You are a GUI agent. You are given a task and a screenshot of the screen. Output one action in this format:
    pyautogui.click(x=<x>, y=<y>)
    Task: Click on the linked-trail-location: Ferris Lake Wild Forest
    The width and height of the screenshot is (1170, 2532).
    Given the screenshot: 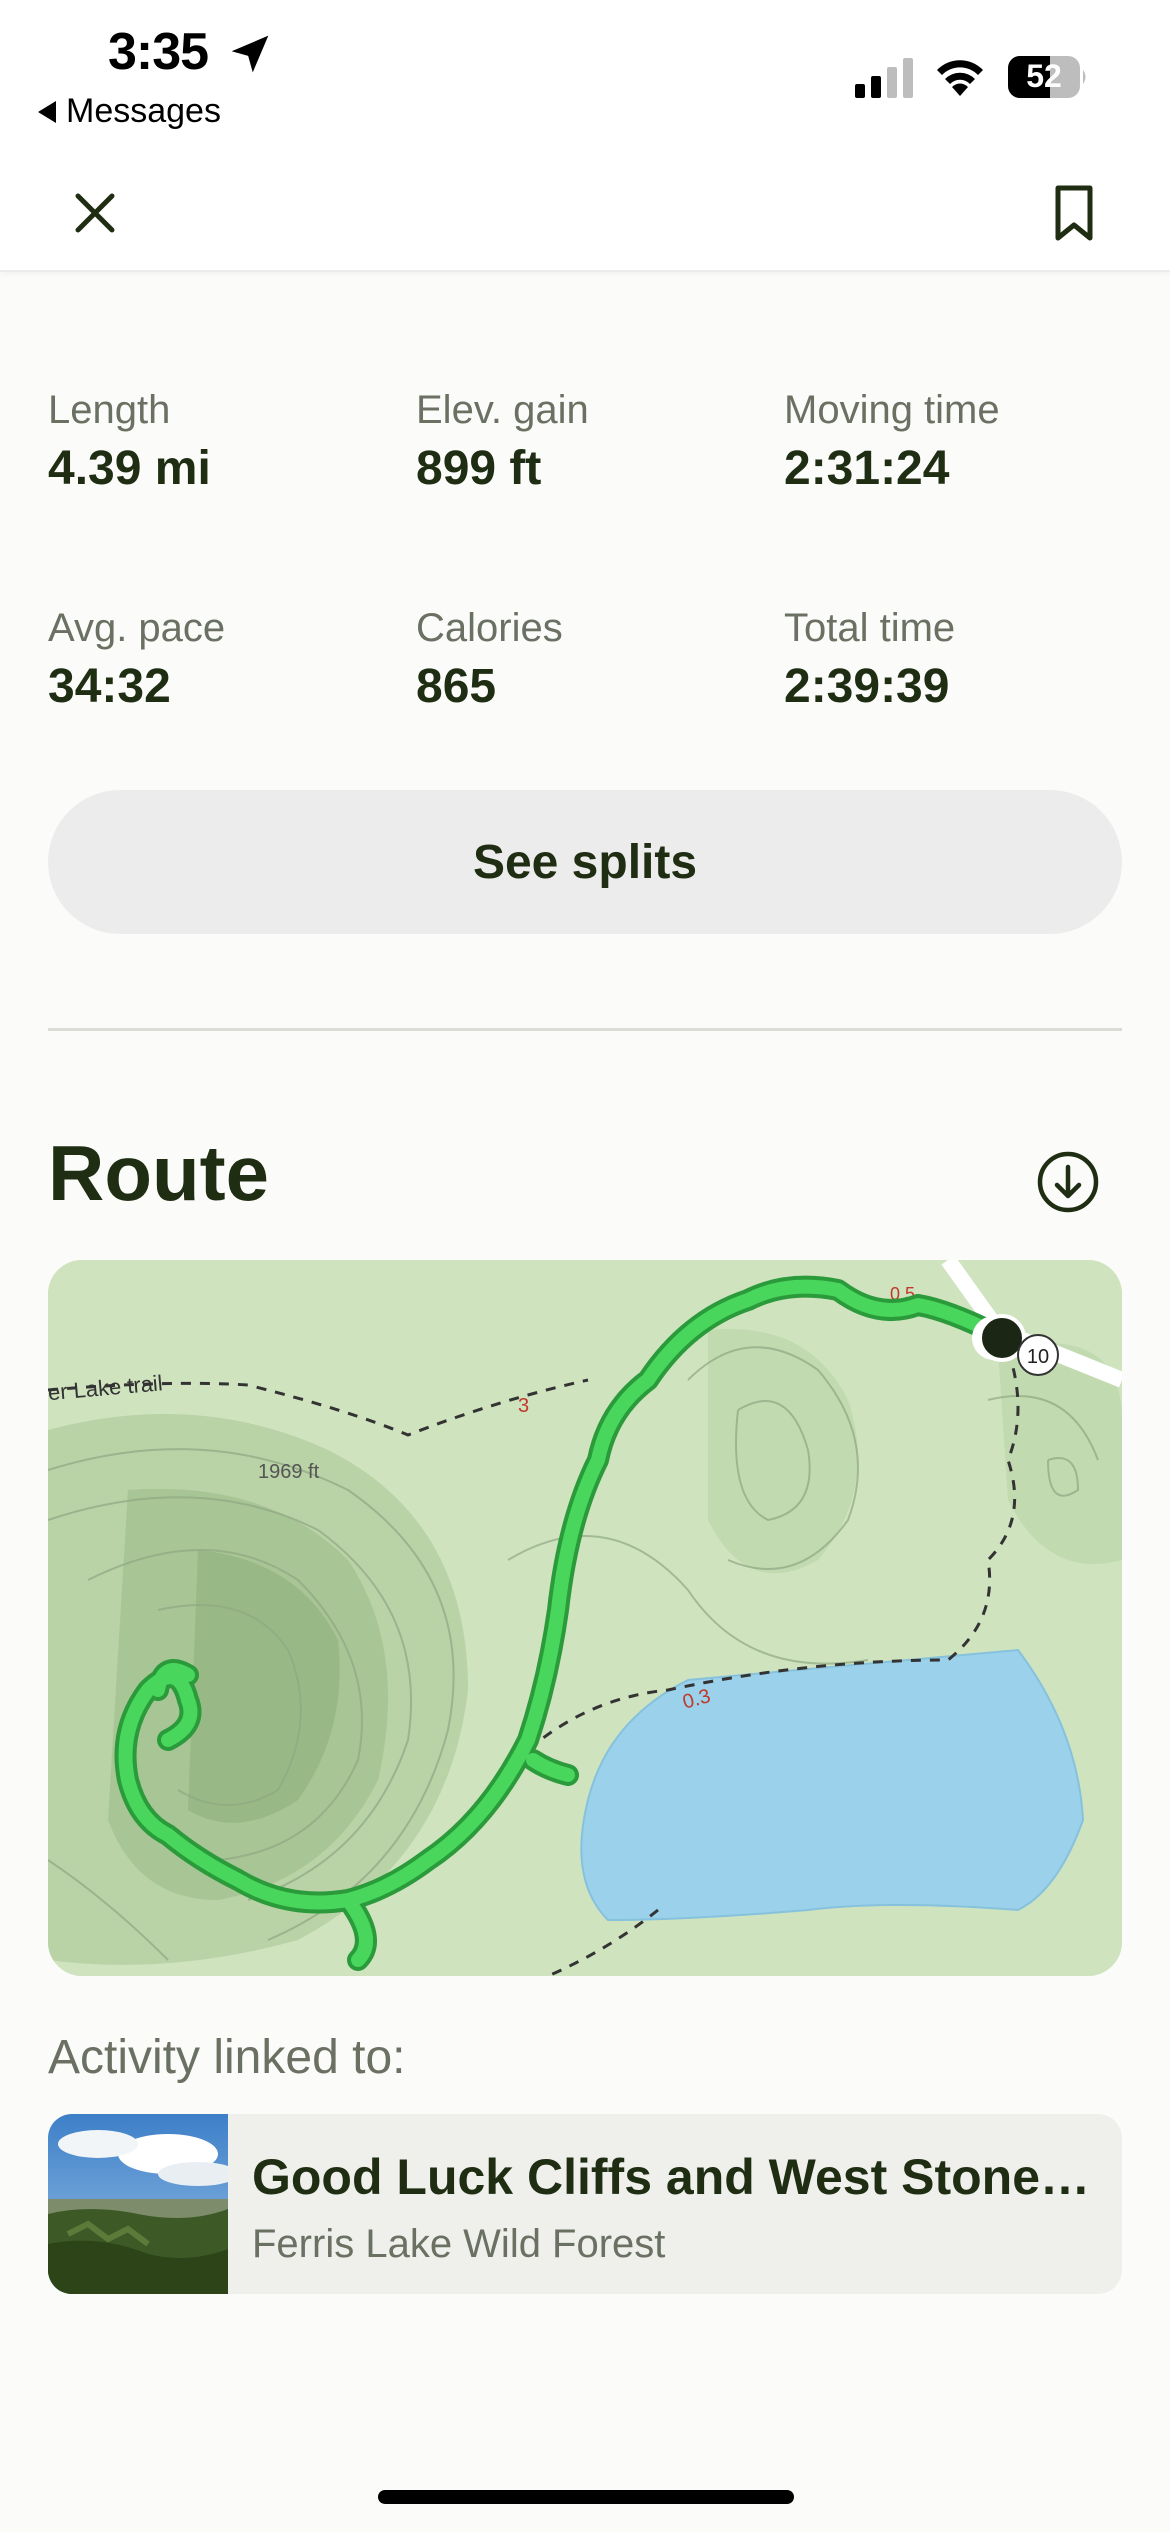 What is the action you would take?
    pyautogui.click(x=459, y=2244)
    